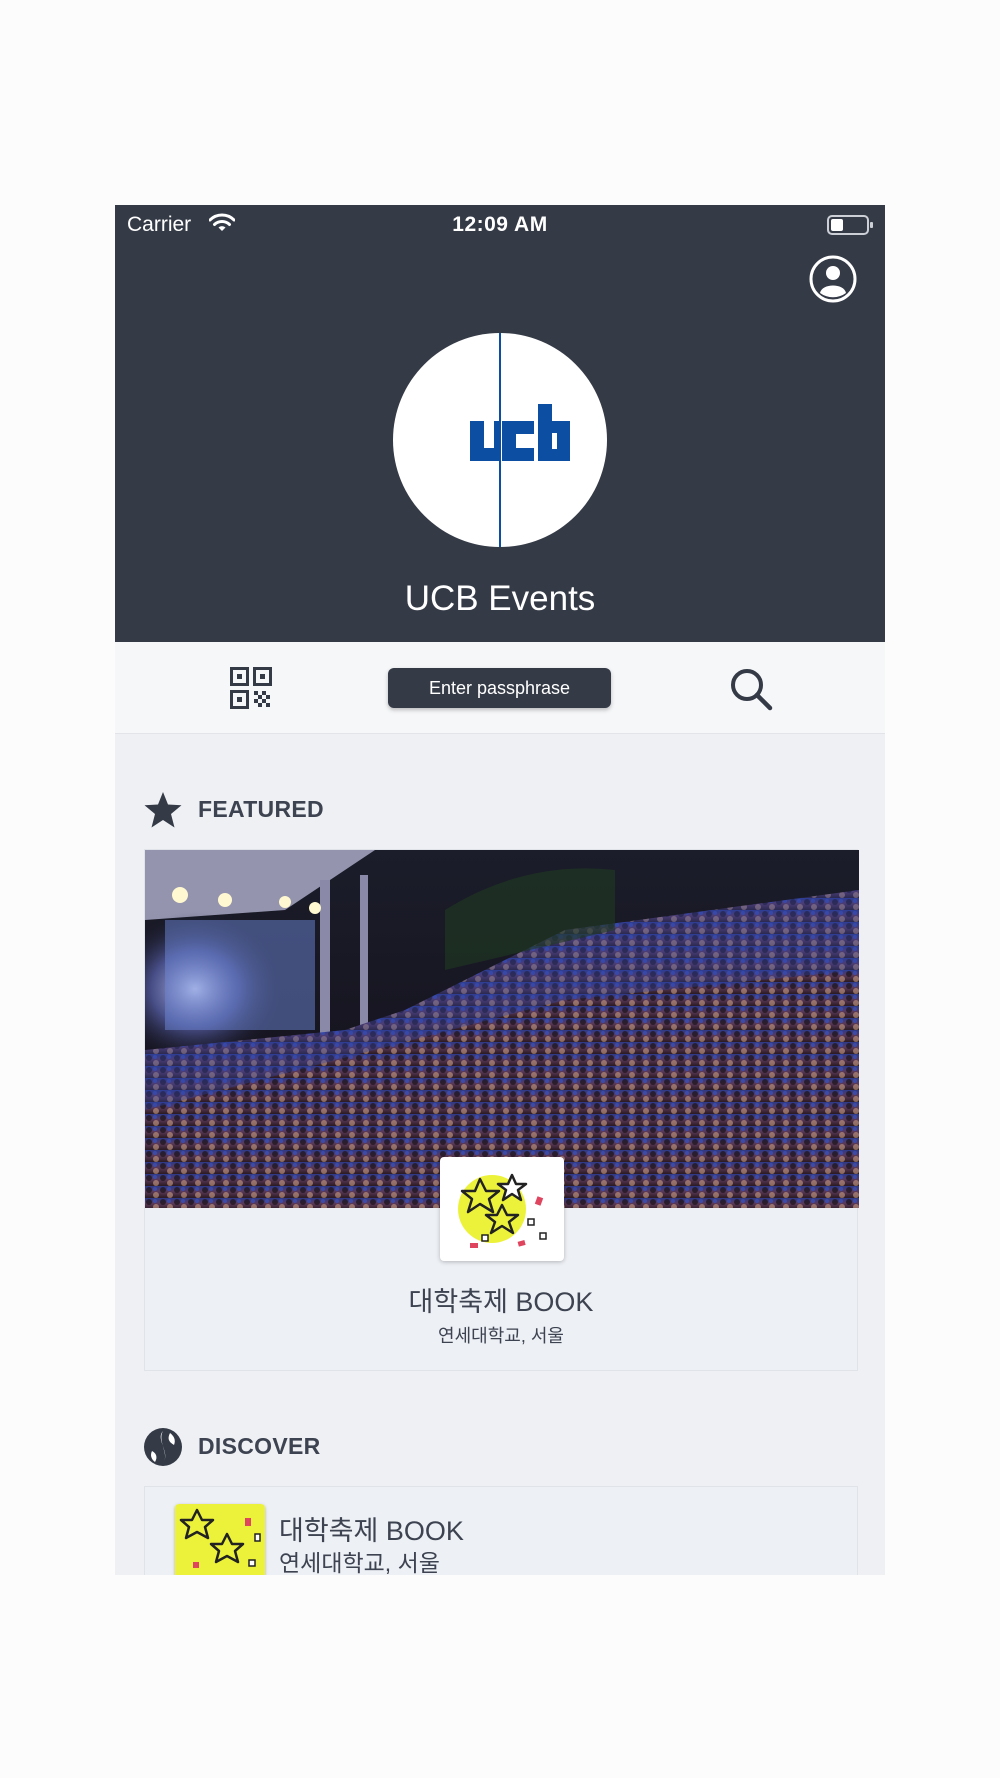  What do you see at coordinates (501, 1336) in the screenshot?
I see `featured-event-location: 연세대학교, 서울` at bounding box center [501, 1336].